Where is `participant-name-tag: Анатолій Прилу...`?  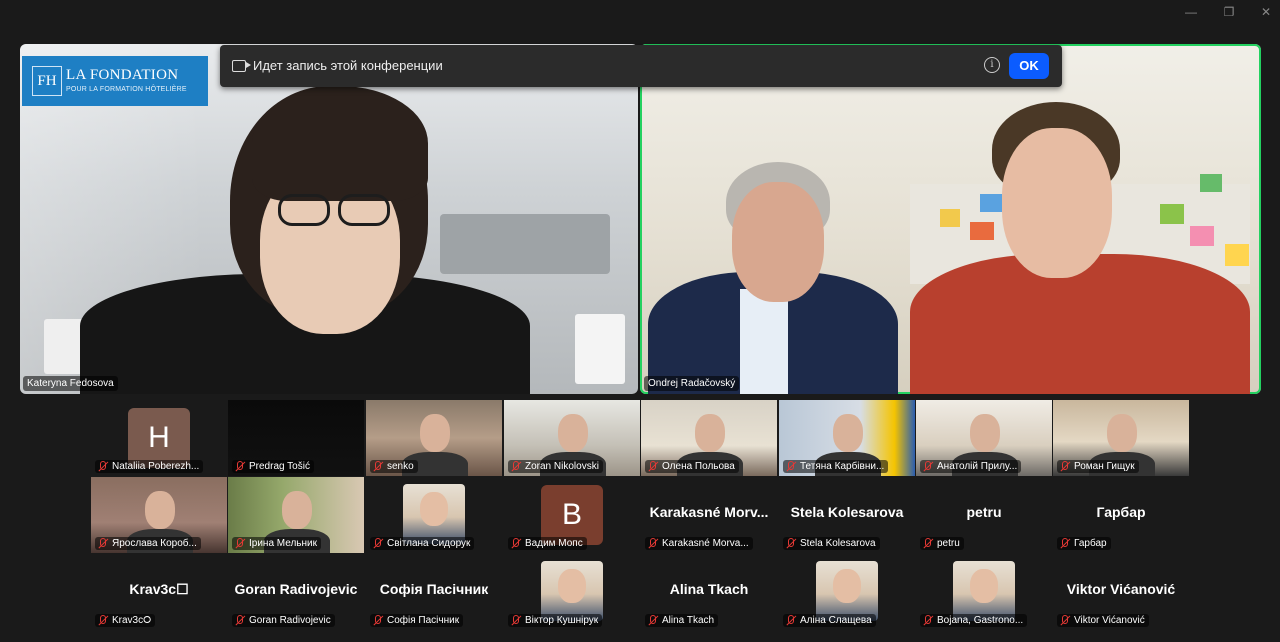 participant-name-tag: Анатолій Прилу... is located at coordinates (971, 466).